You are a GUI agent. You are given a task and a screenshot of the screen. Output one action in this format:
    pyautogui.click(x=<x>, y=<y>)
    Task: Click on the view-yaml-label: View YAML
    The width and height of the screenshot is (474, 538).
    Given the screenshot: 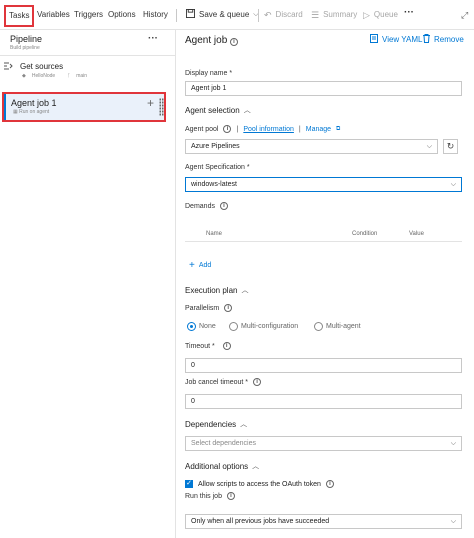 What is the action you would take?
    pyautogui.click(x=402, y=39)
    